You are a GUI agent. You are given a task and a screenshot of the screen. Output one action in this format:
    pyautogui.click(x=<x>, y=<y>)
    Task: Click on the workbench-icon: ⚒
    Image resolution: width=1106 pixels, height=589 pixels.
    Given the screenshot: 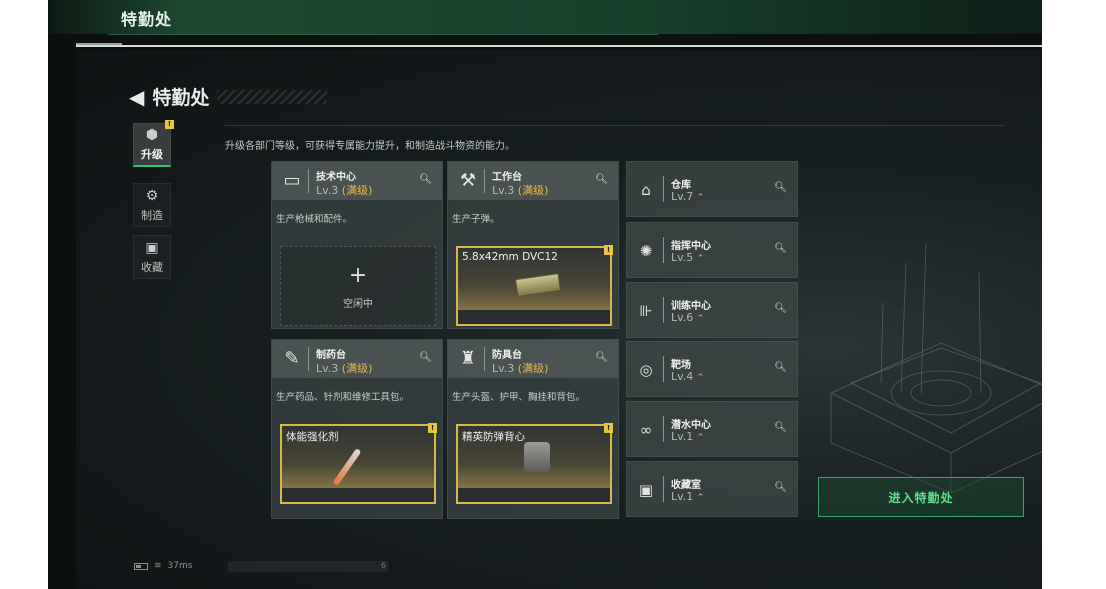 What is the action you would take?
    pyautogui.click(x=468, y=180)
    